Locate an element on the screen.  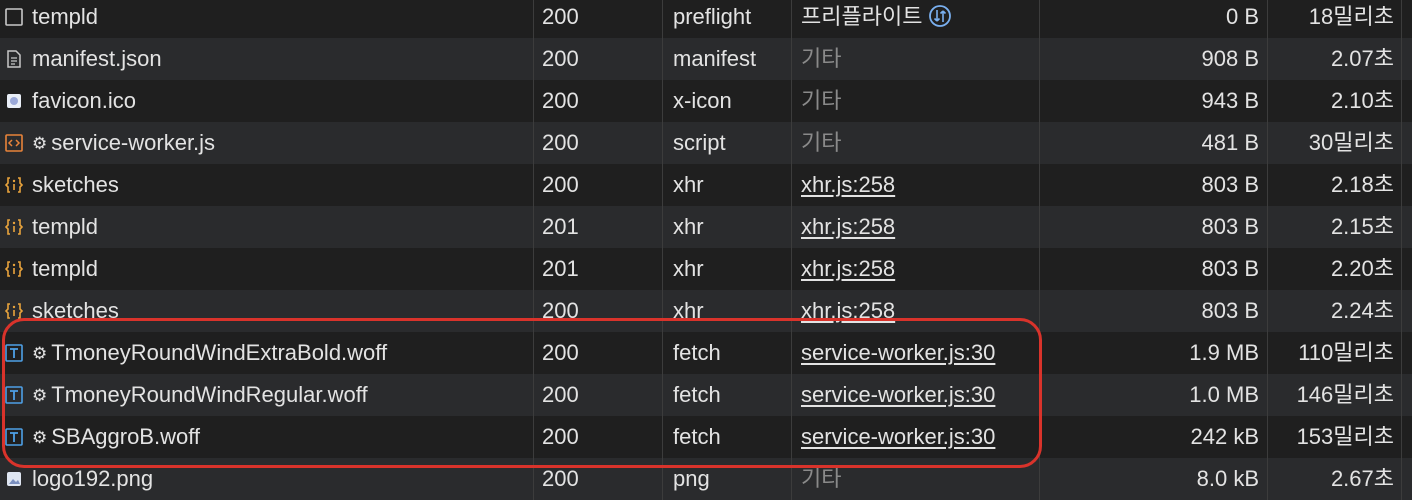
preflight-swap-icon is located at coordinates (940, 13).